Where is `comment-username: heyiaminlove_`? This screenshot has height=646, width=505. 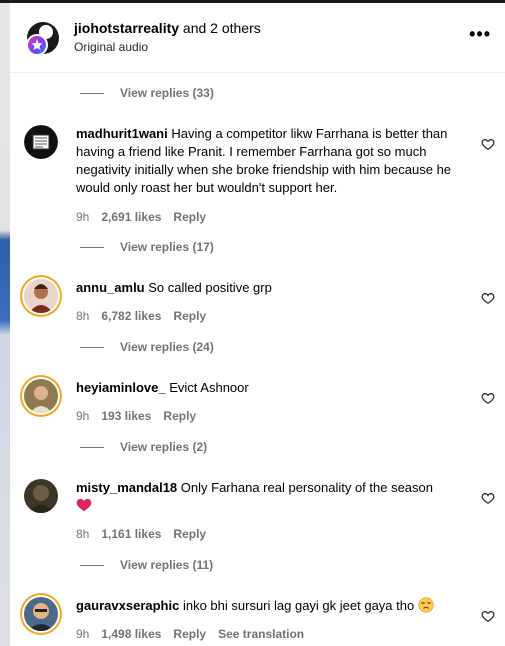 comment-username: heyiaminlove_ is located at coordinates (121, 387).